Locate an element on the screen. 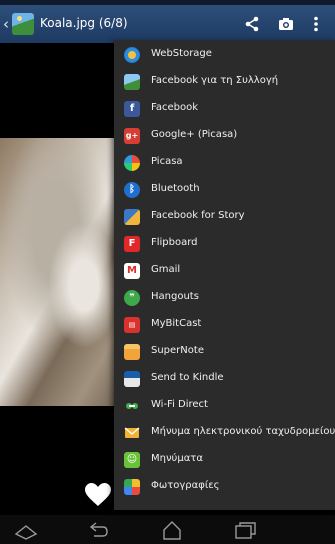 The width and height of the screenshot is (335, 544). share-item-messages: ☺ Μηνύματα is located at coordinates (224, 460).